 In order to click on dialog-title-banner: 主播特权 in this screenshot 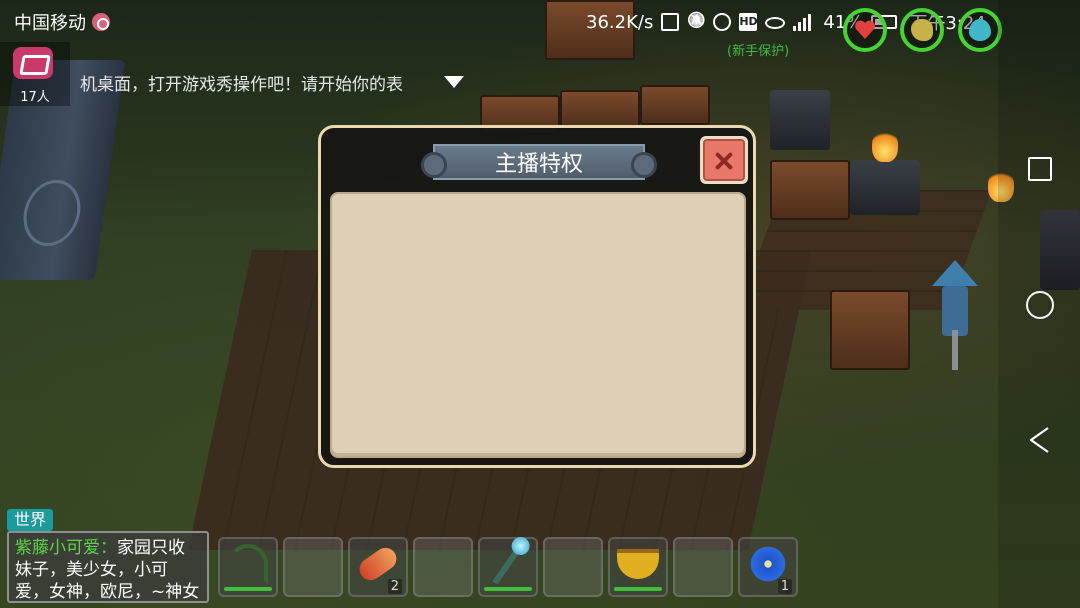, I will do `click(539, 162)`.